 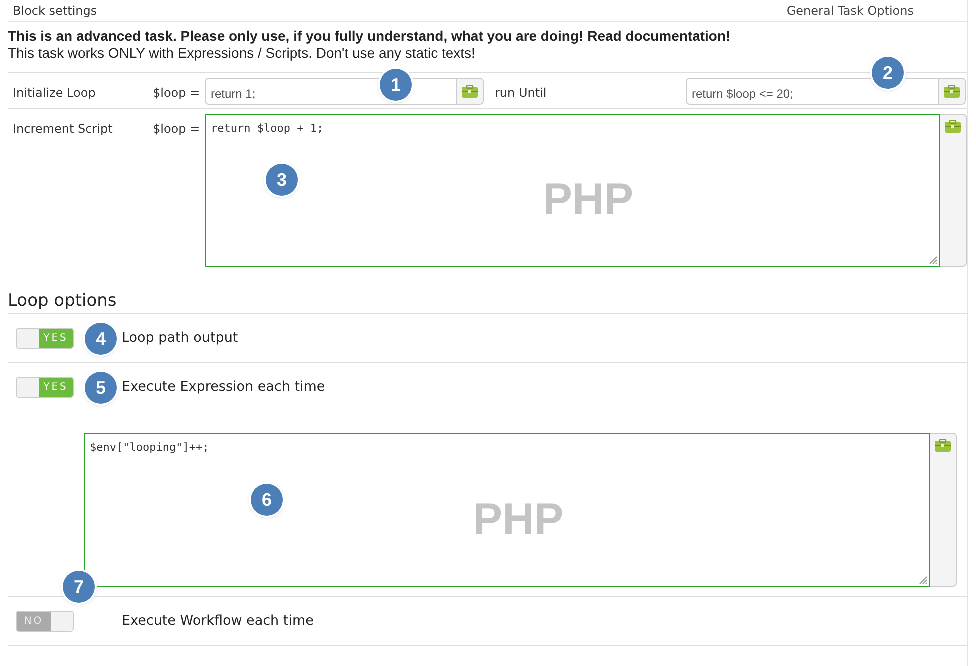 I want to click on general-task-options-link: General Task Options, so click(x=850, y=11).